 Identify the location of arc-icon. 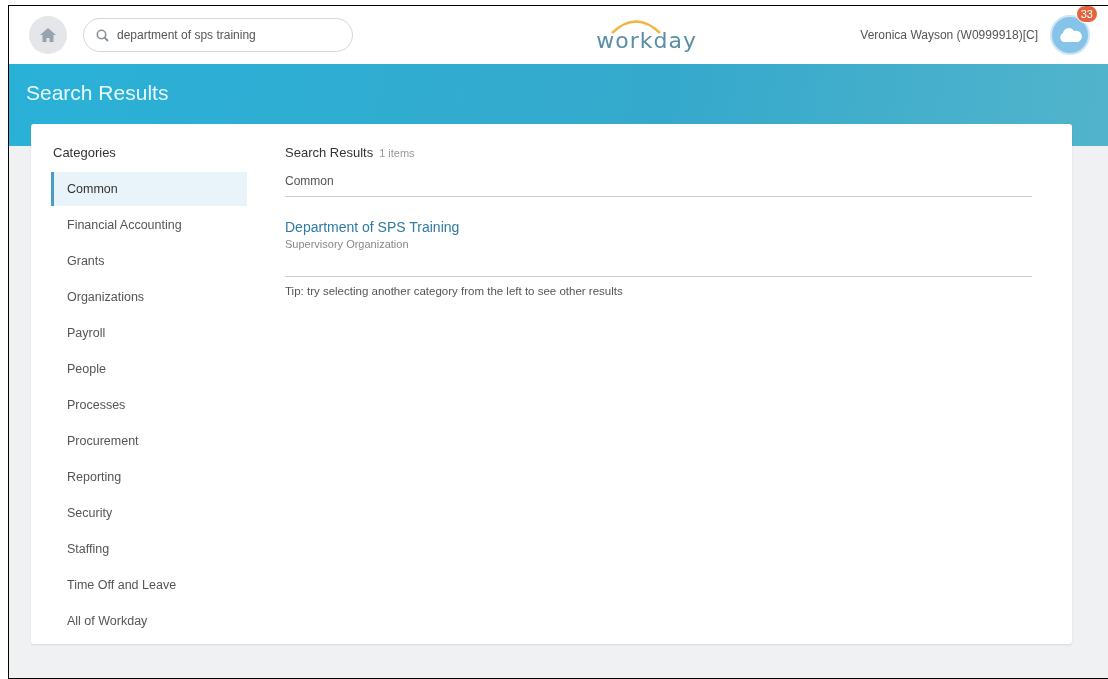
(636, 25).